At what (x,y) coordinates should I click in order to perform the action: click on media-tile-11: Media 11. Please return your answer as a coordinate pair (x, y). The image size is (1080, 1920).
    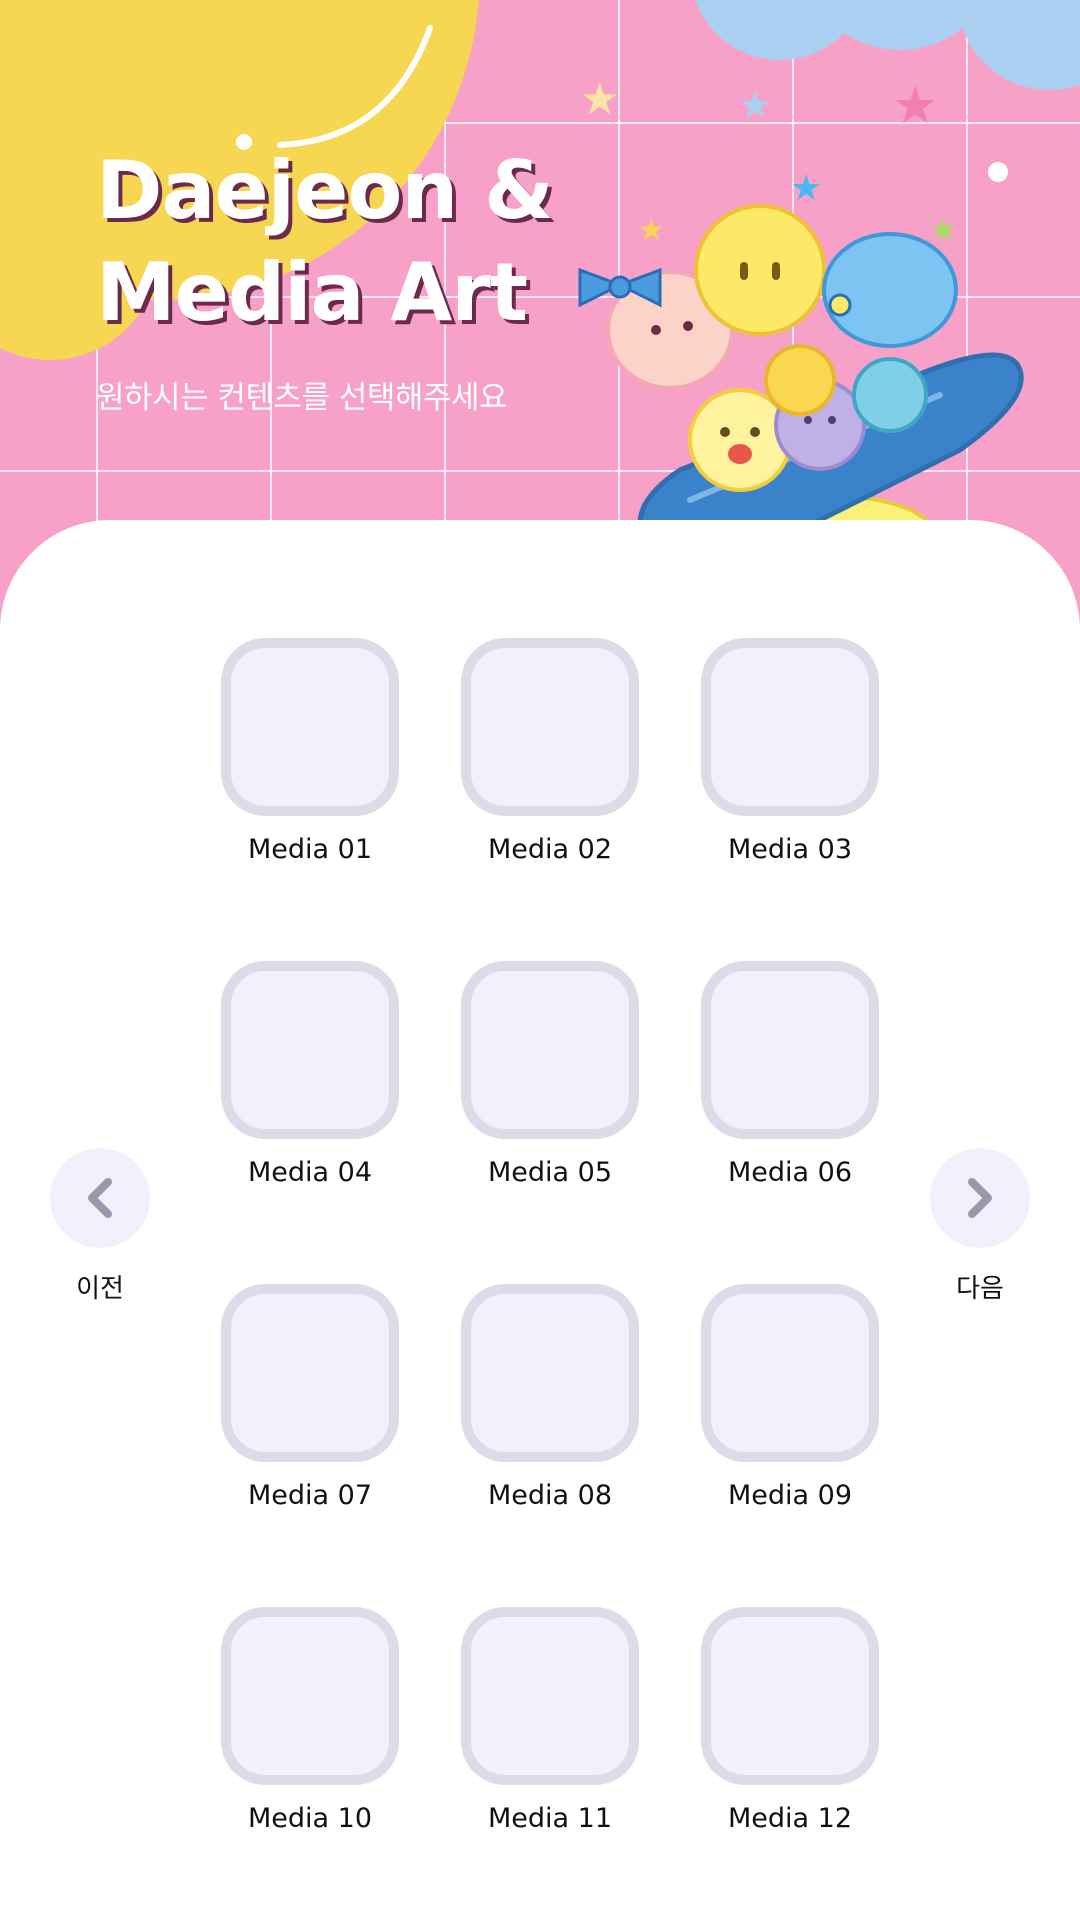
    Looking at the image, I should click on (550, 1720).